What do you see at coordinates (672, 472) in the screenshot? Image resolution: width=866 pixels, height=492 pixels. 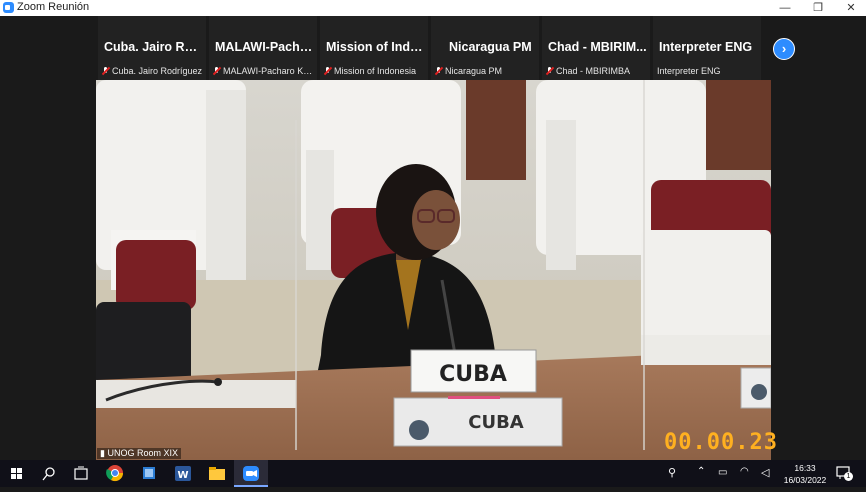 I see `people-icon: ⚲` at bounding box center [672, 472].